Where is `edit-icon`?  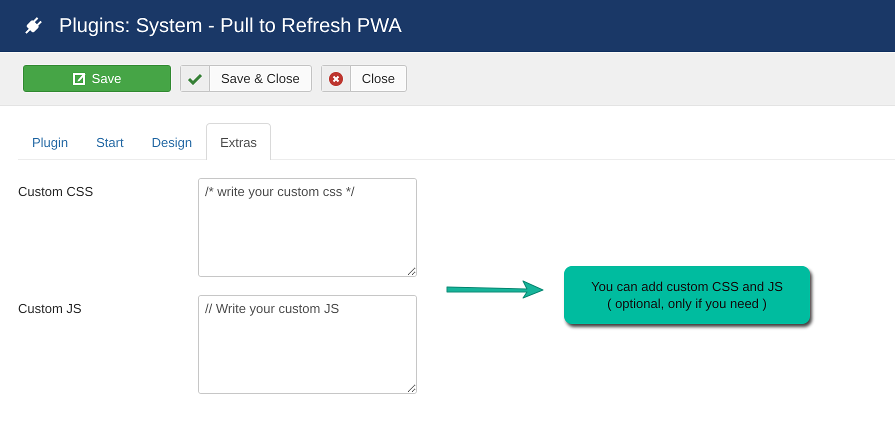 edit-icon is located at coordinates (79, 78).